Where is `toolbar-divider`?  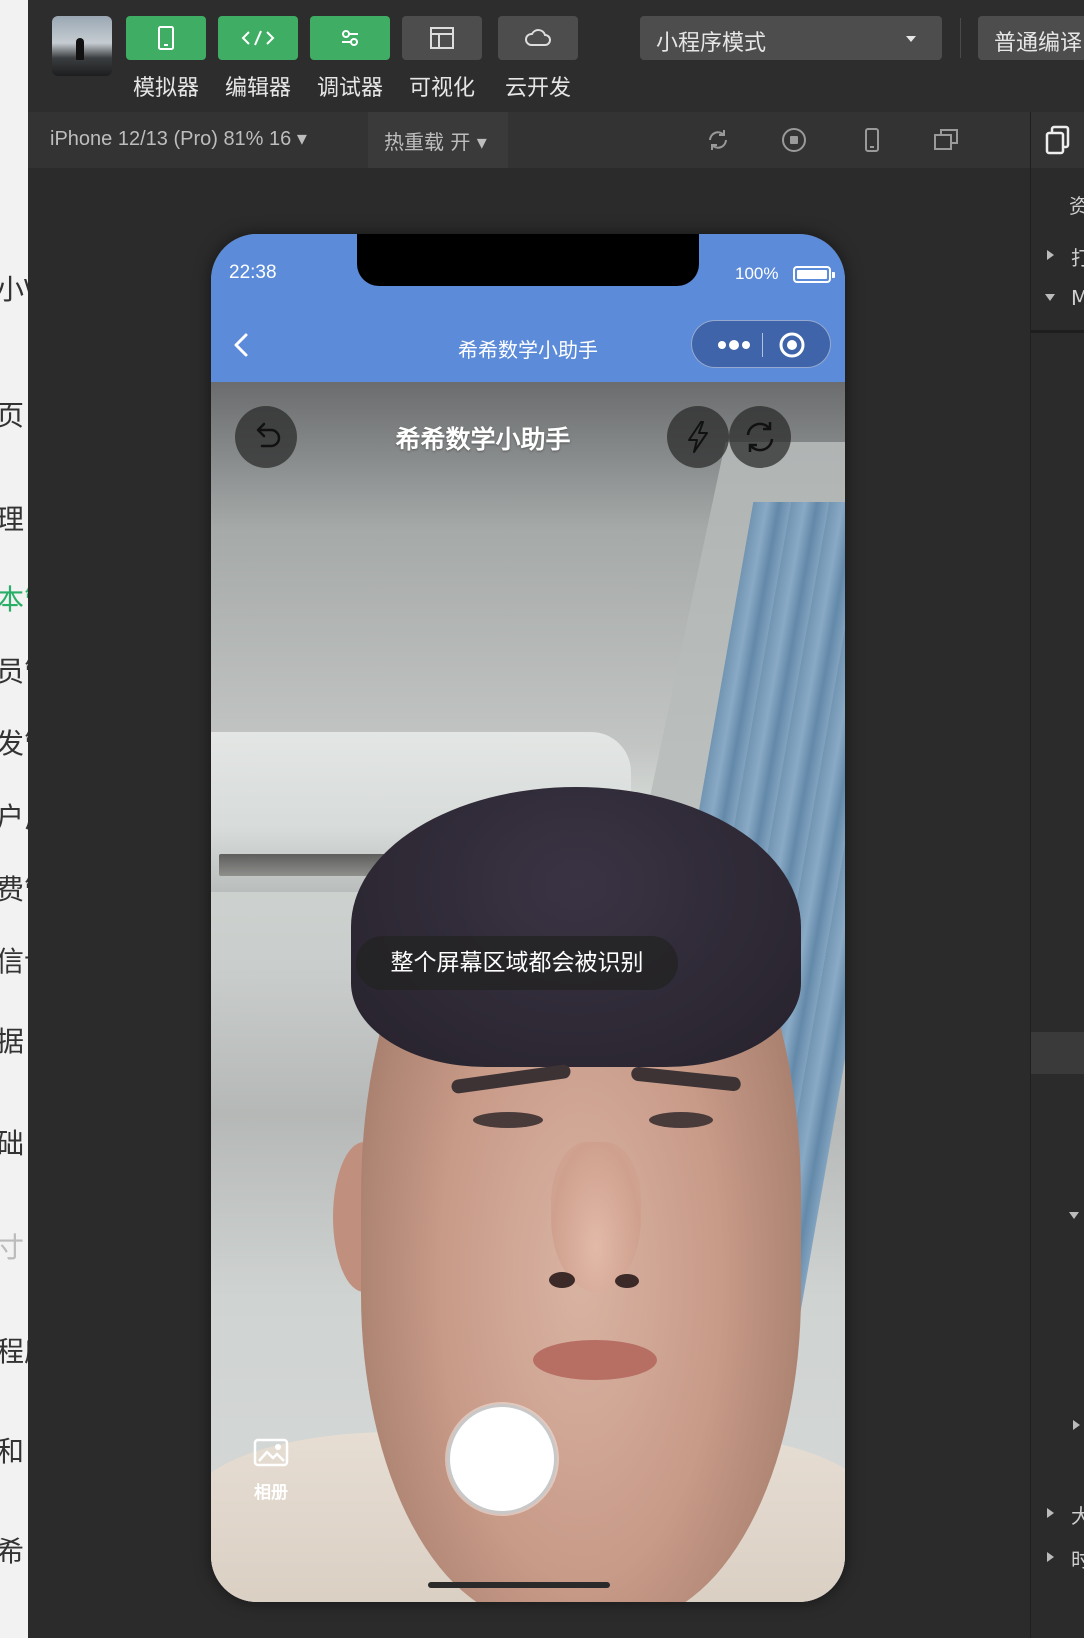 toolbar-divider is located at coordinates (960, 38).